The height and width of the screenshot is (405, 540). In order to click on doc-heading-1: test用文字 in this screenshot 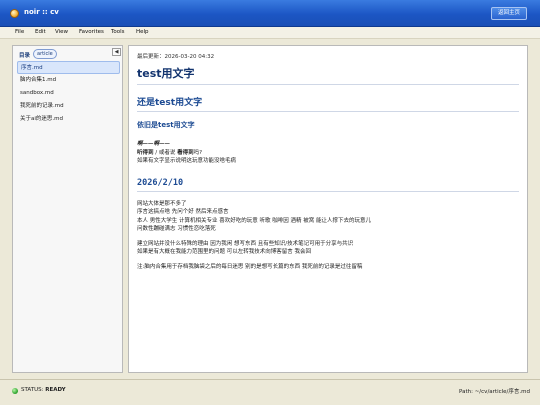, I will do `click(328, 75)`.